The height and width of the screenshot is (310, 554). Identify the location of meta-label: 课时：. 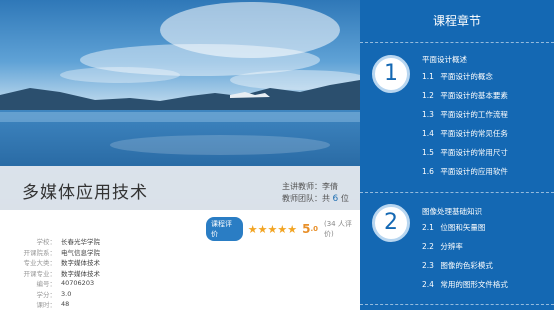
(46, 305).